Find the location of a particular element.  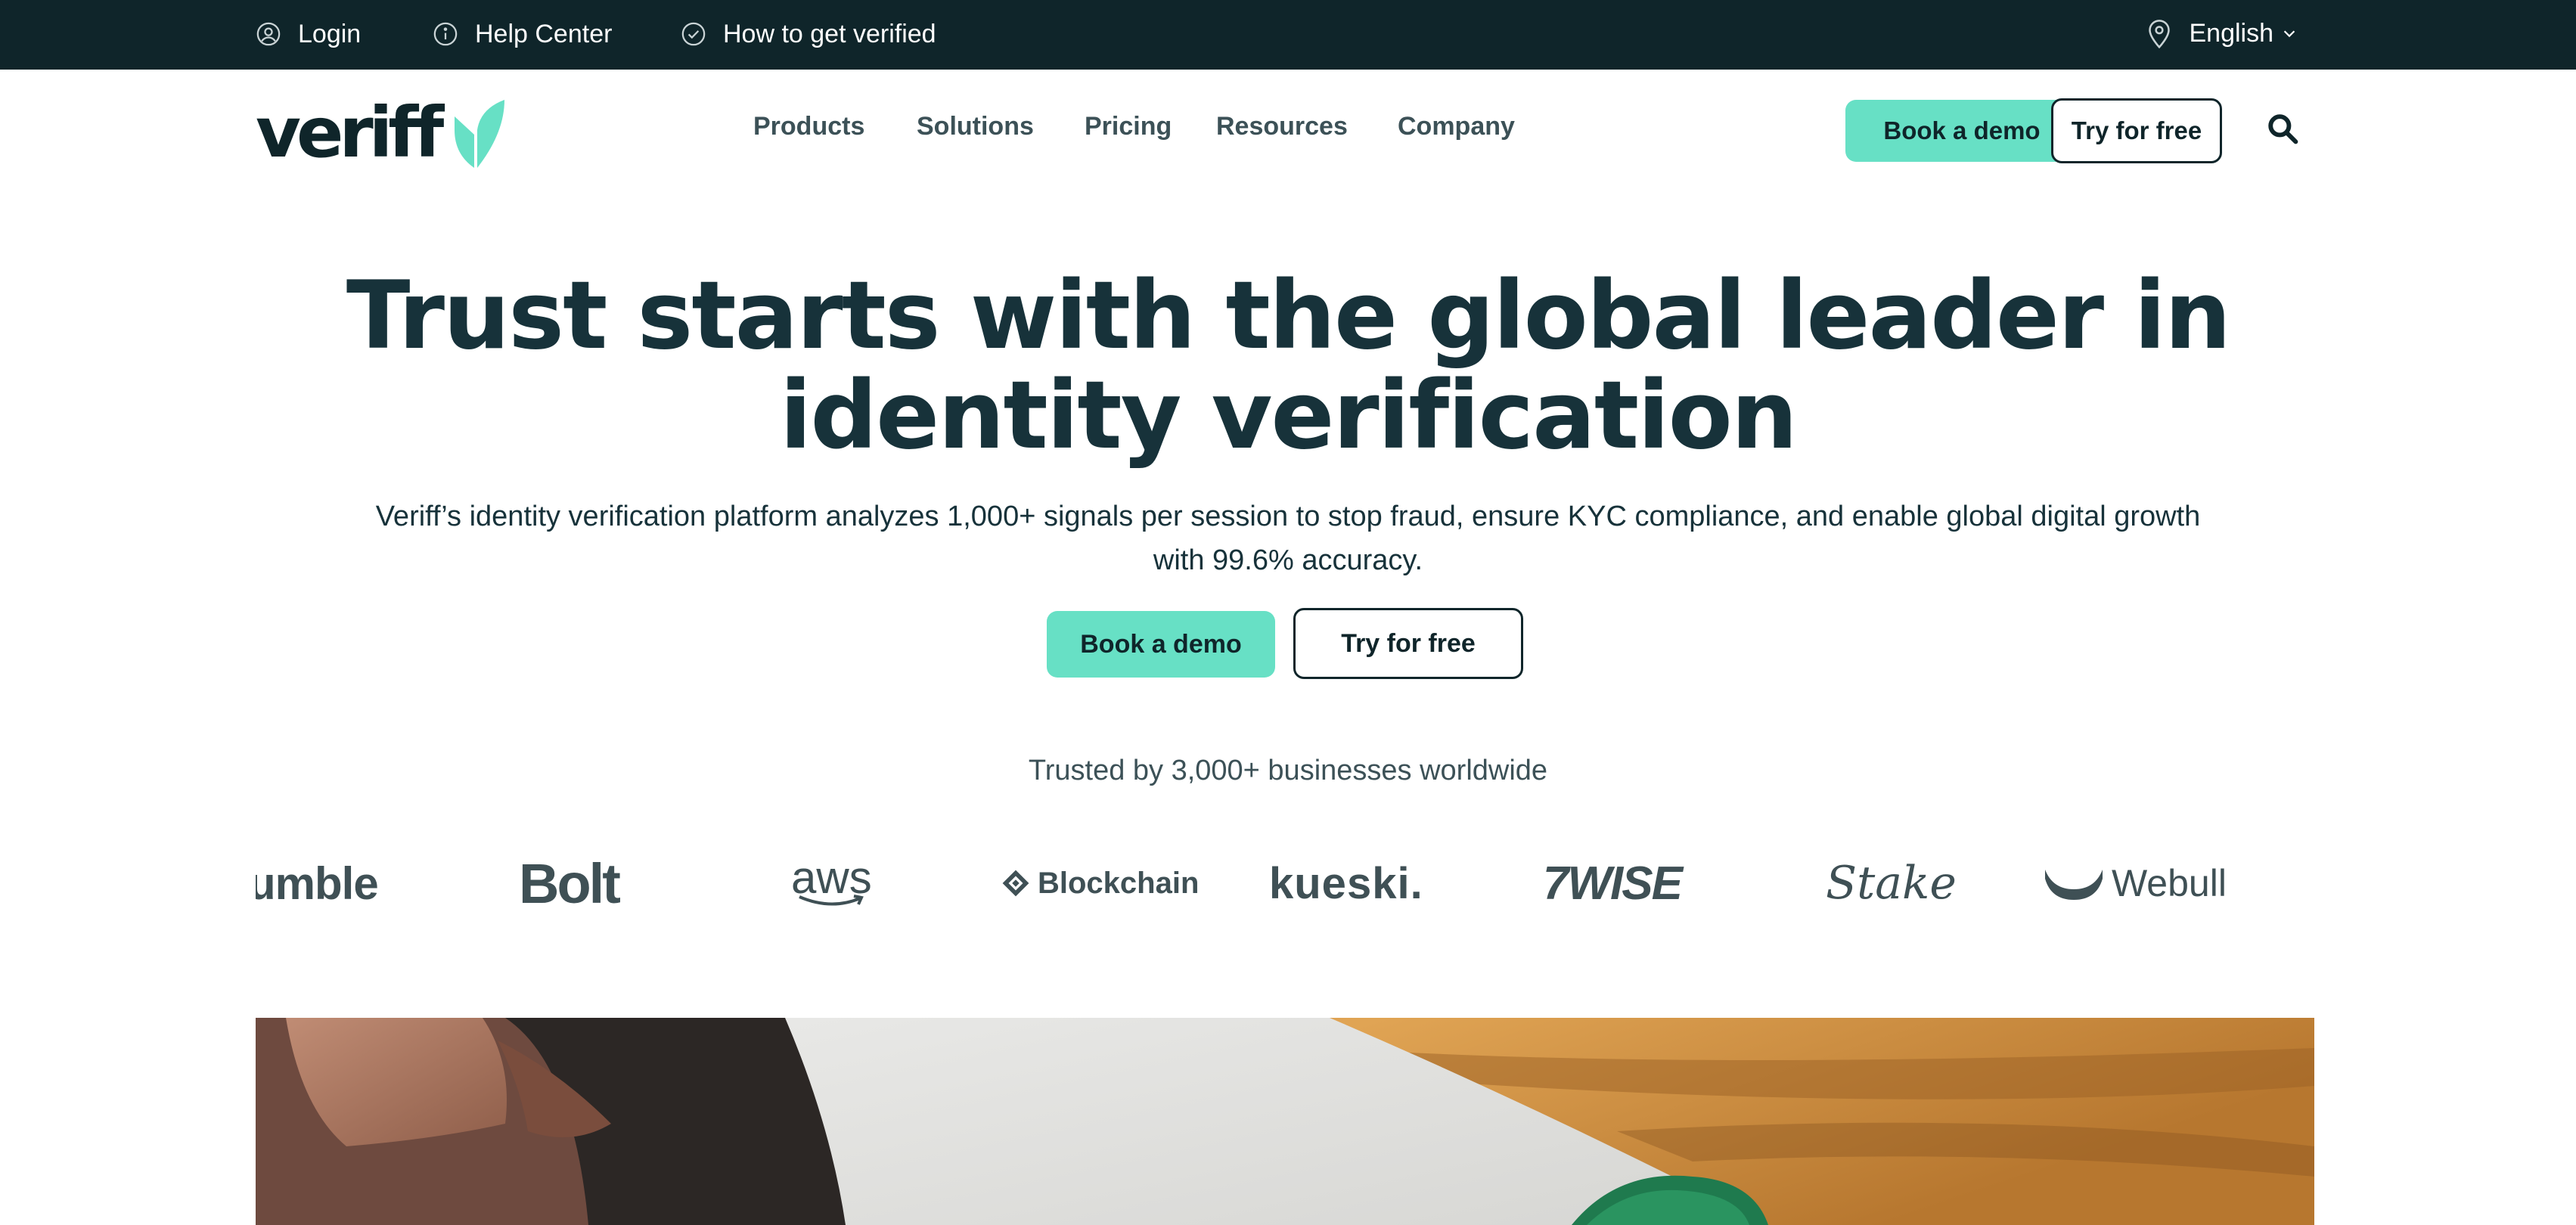

login-label: Login is located at coordinates (330, 33).